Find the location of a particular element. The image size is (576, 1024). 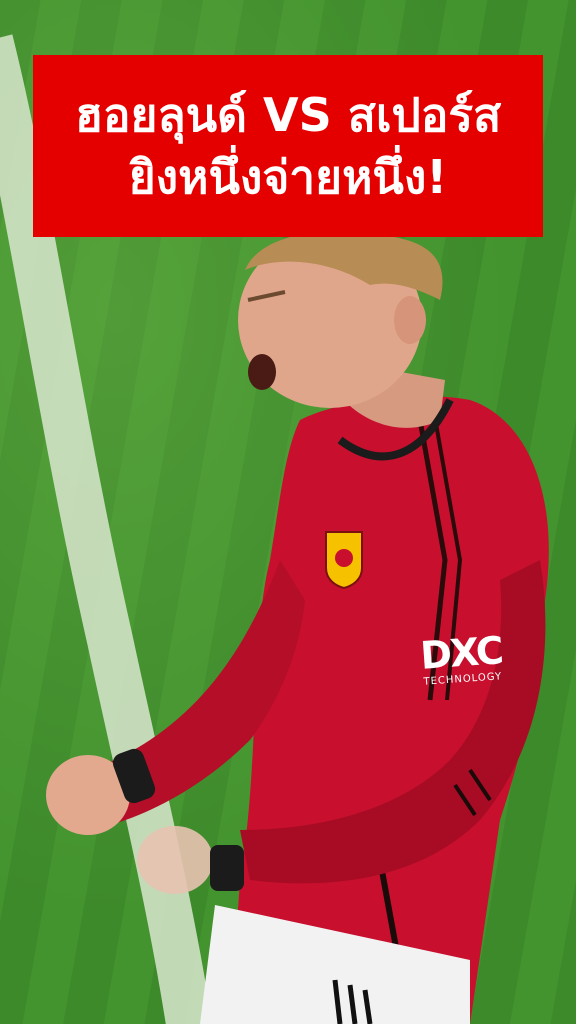

sponsor-logo: DXC TECHNOLOGY is located at coordinates (462, 667).